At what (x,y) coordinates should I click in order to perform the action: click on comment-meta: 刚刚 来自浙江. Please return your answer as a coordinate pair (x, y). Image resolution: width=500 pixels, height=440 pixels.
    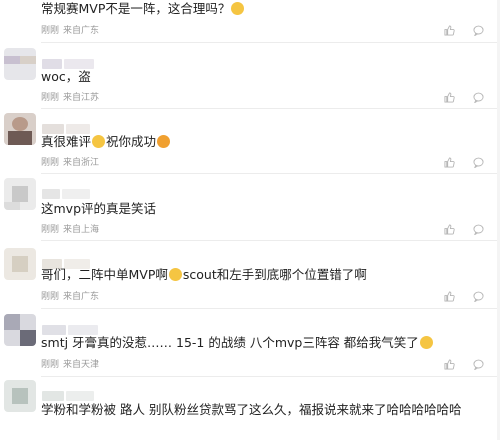
    Looking at the image, I should click on (70, 161).